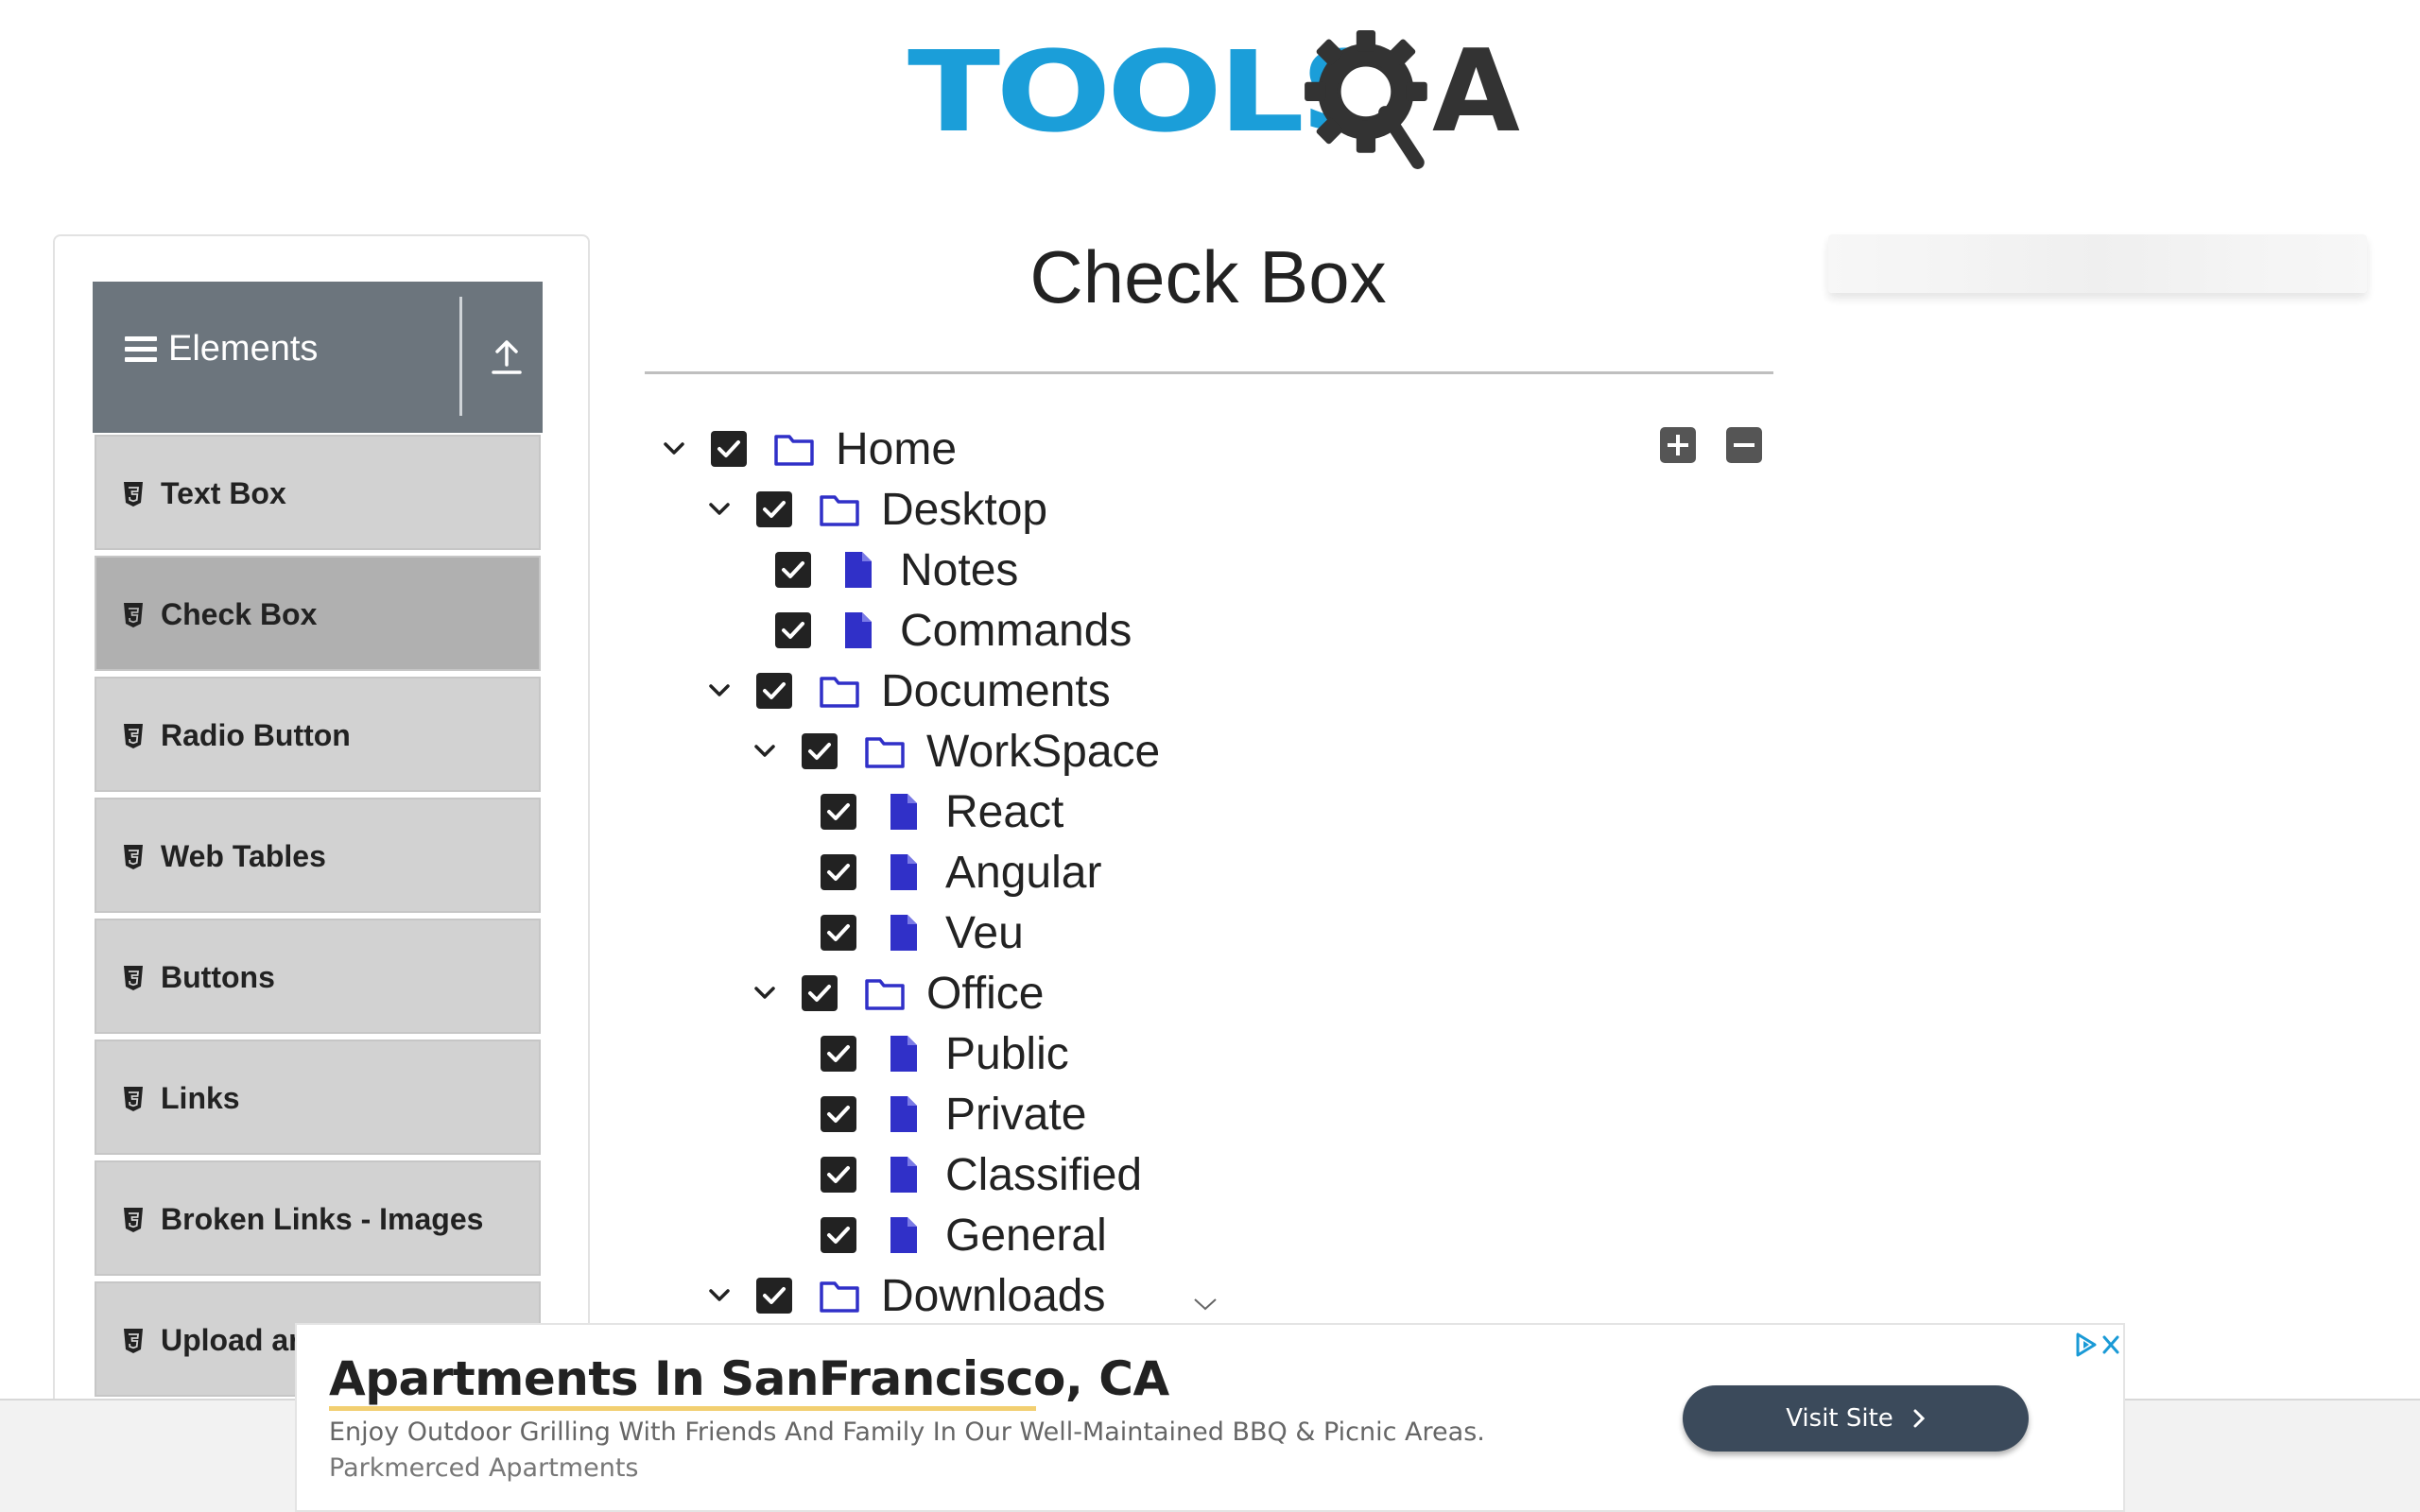 This screenshot has width=2420, height=1512. What do you see at coordinates (507, 355) in the screenshot?
I see `upload-arrow-icon` at bounding box center [507, 355].